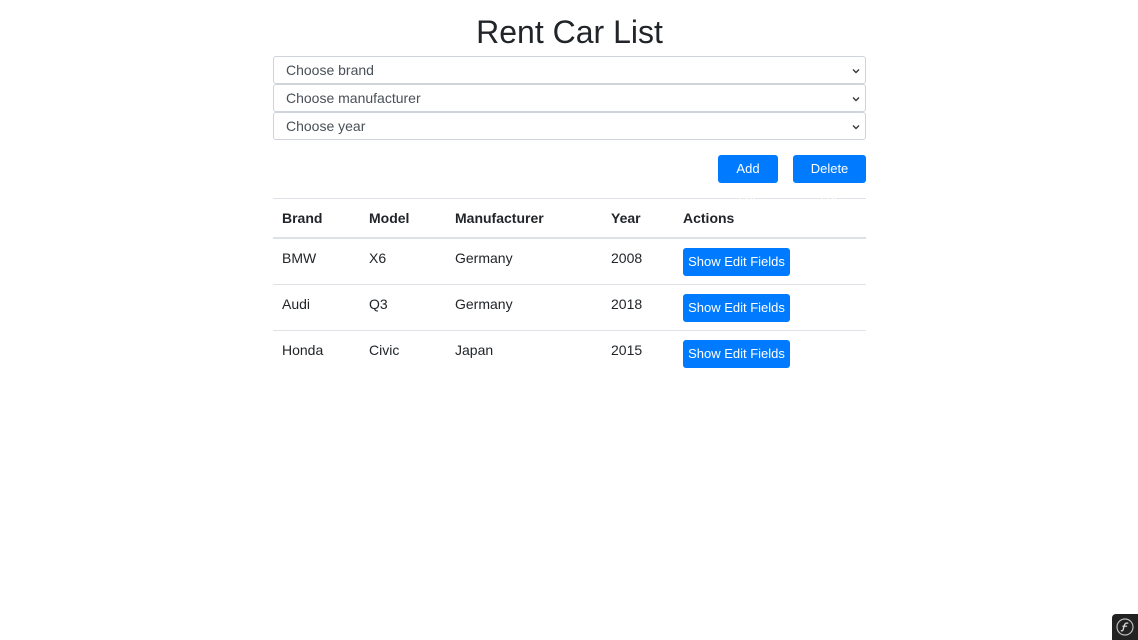 Image resolution: width=1138 pixels, height=640 pixels. I want to click on symfony-toolbar-toggle, so click(1125, 627).